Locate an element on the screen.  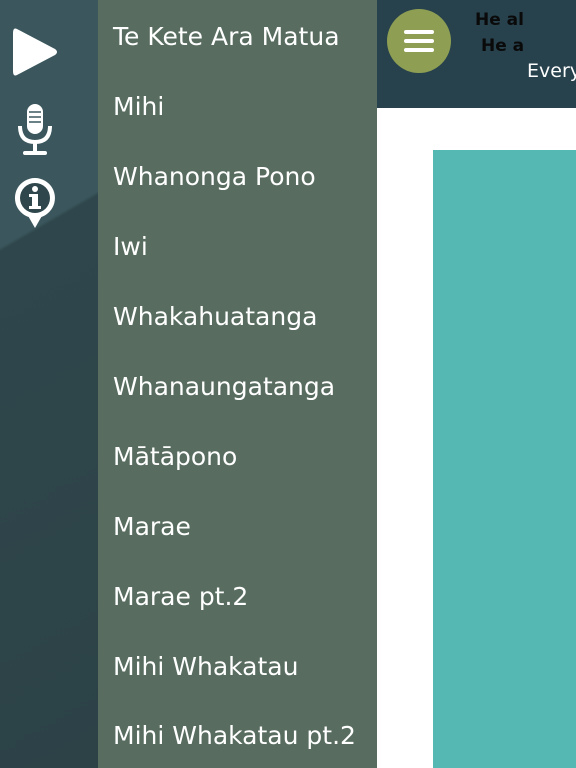
menu-item-marae-pt2: Marae pt.2 is located at coordinates (245, 596).